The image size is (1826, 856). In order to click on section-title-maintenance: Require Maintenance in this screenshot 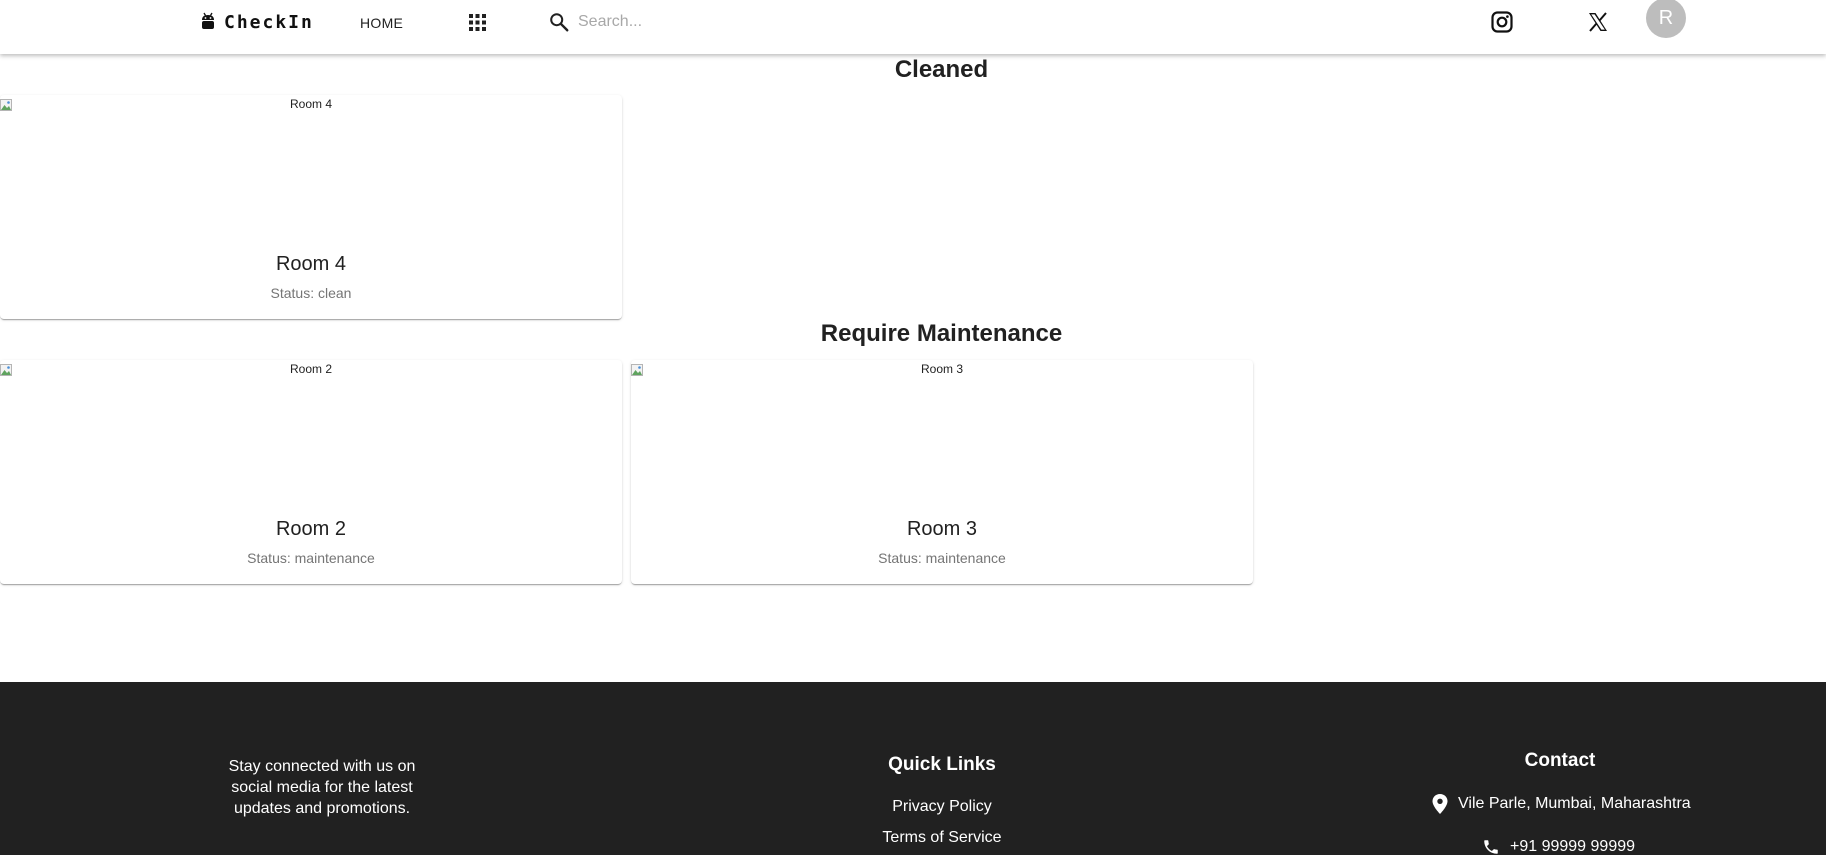, I will do `click(941, 333)`.